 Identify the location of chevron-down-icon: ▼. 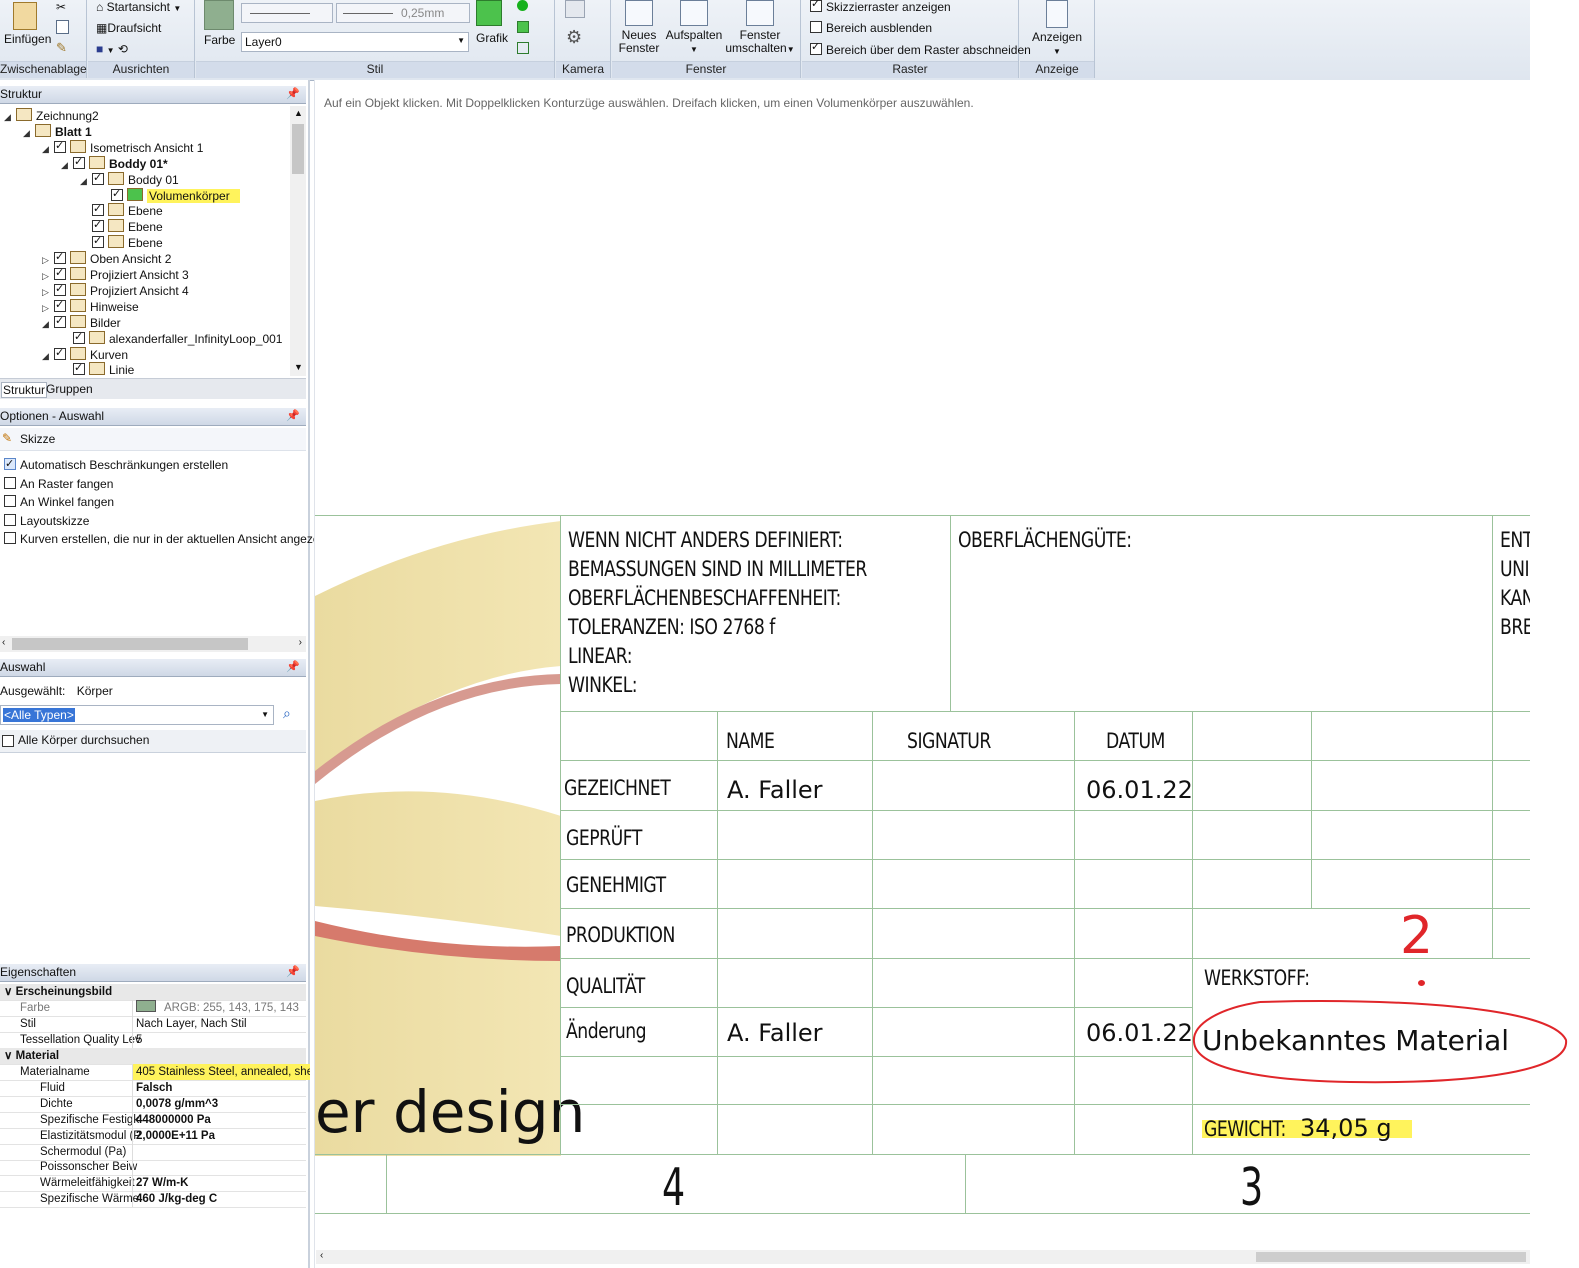
(298, 367).